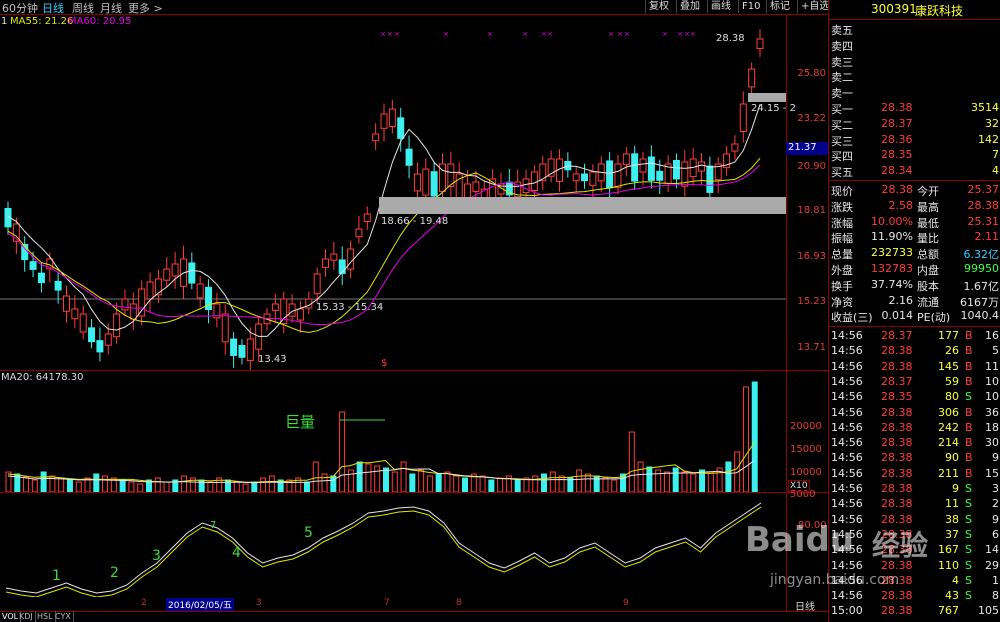  What do you see at coordinates (992, 412) in the screenshot?
I see `tick-count: 36` at bounding box center [992, 412].